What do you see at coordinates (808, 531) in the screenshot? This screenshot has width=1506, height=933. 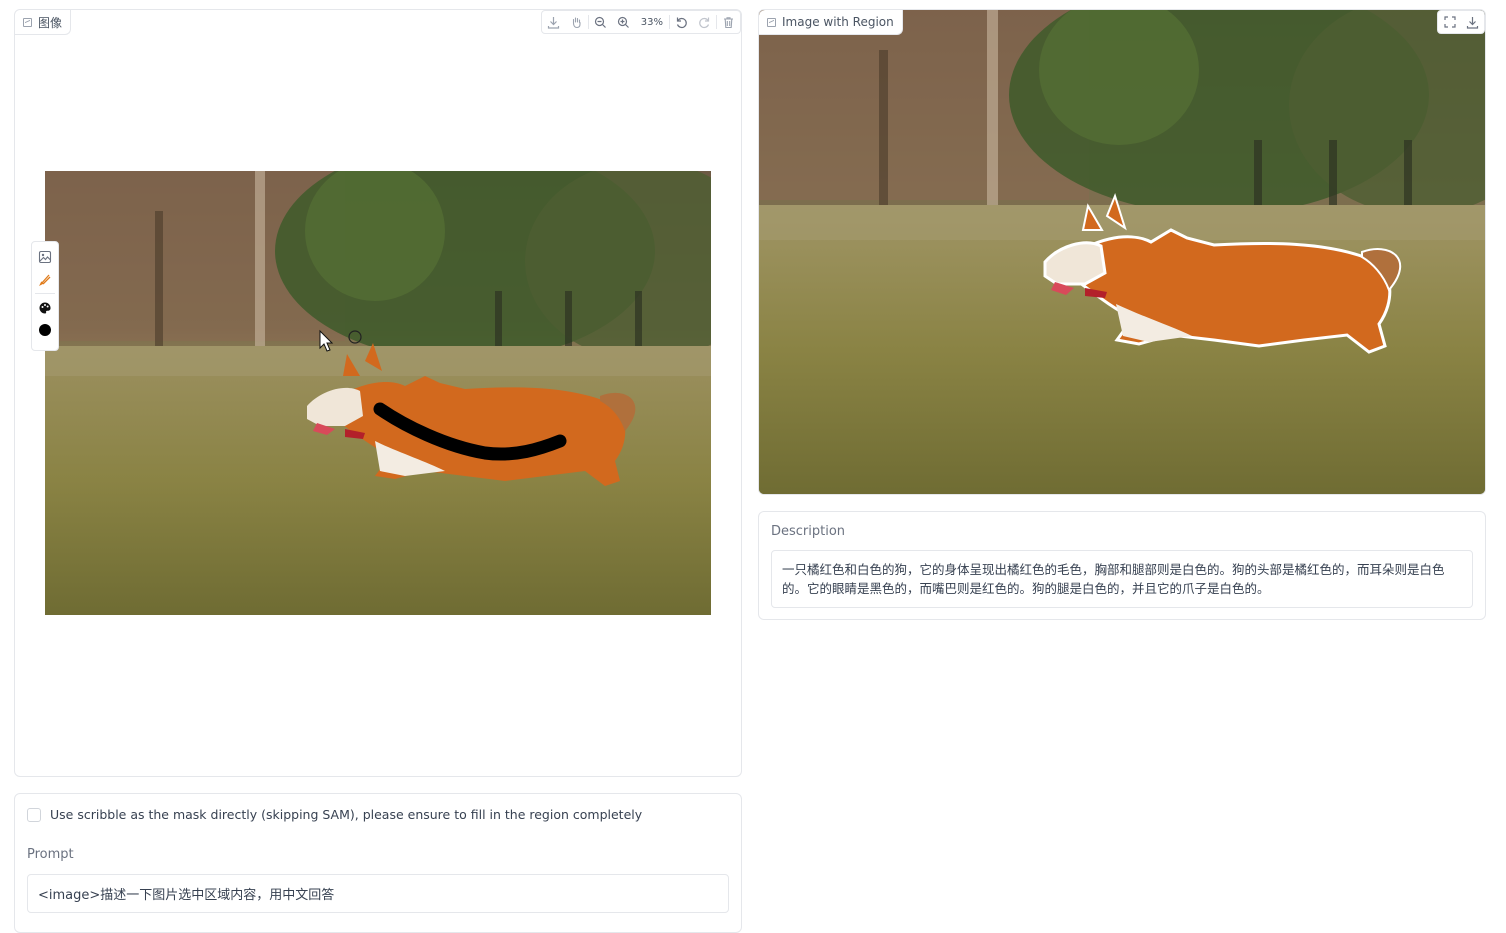 I see `description-label: Description` at bounding box center [808, 531].